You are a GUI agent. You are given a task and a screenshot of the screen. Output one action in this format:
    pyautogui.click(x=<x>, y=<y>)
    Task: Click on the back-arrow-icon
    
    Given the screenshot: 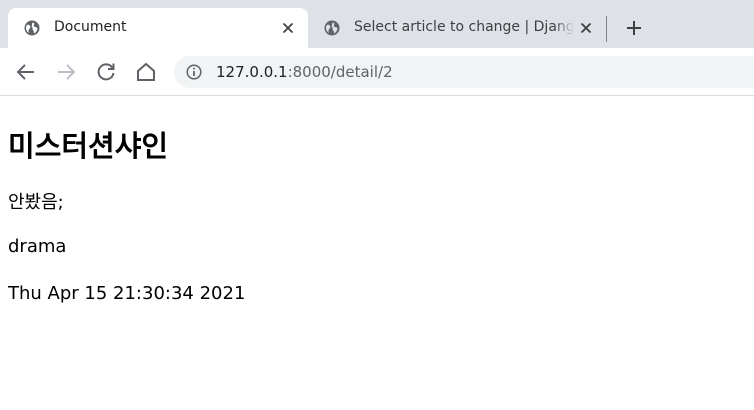 What is the action you would take?
    pyautogui.click(x=26, y=72)
    